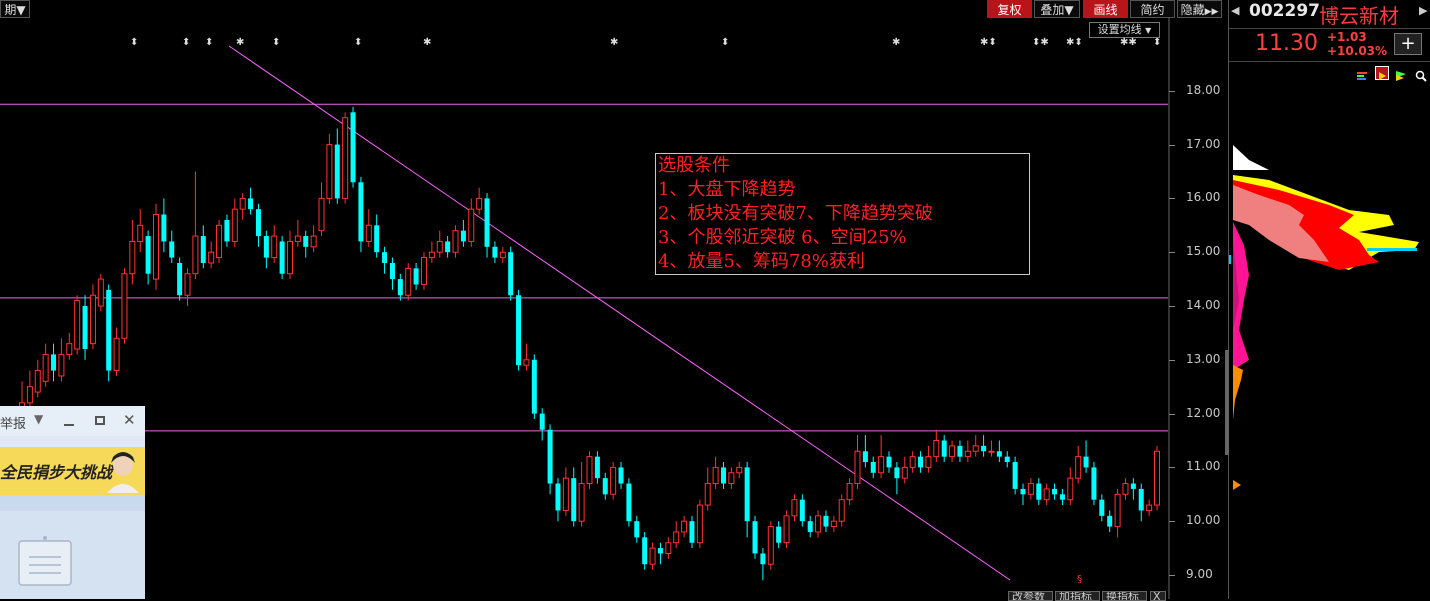 The width and height of the screenshot is (1430, 601). I want to click on hide-button: 隐藏▶▶, so click(1199, 9).